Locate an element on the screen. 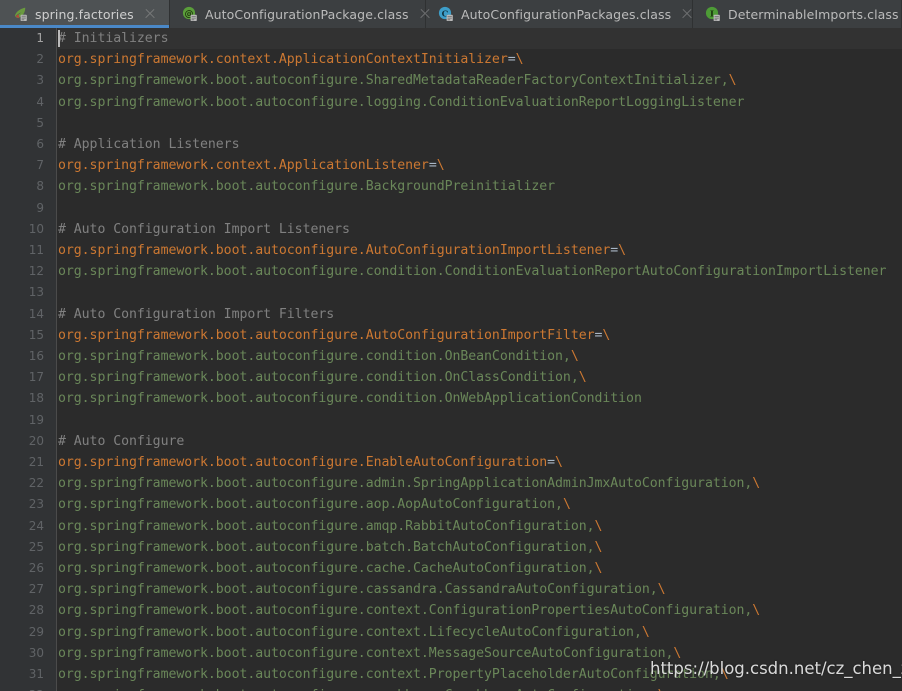 The width and height of the screenshot is (902, 691). blog-watermark: https://blog.csdn.net/cz_chen_zhuo is located at coordinates (776, 668).